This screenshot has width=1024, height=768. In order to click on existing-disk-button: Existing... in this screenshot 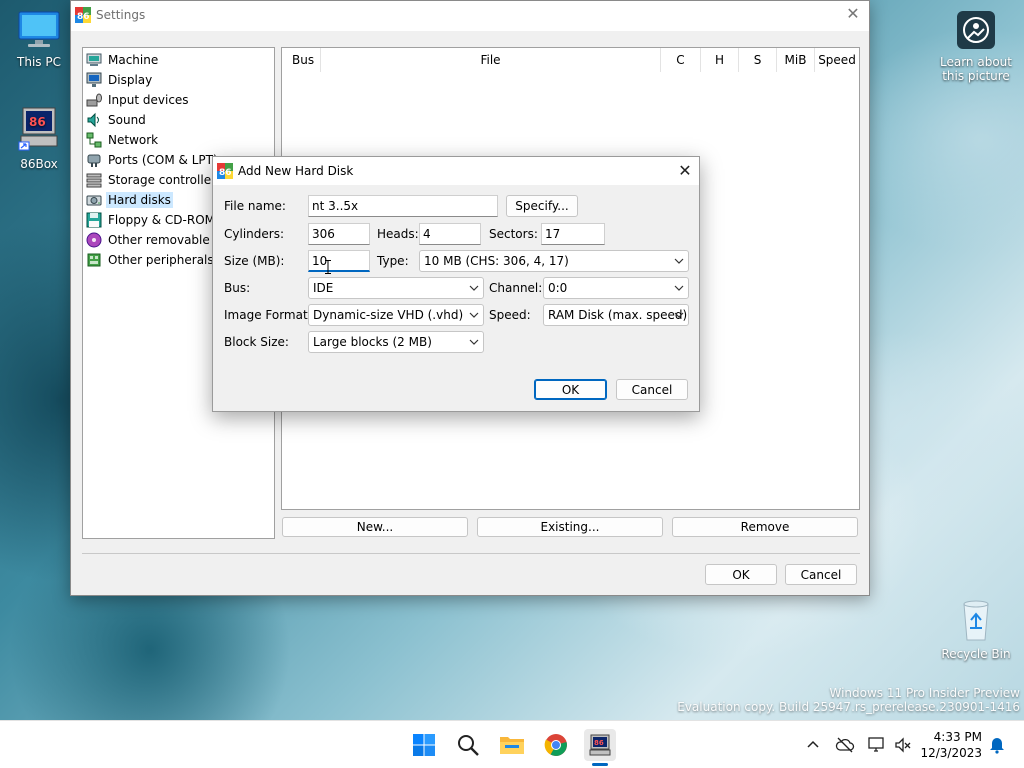, I will do `click(570, 527)`.